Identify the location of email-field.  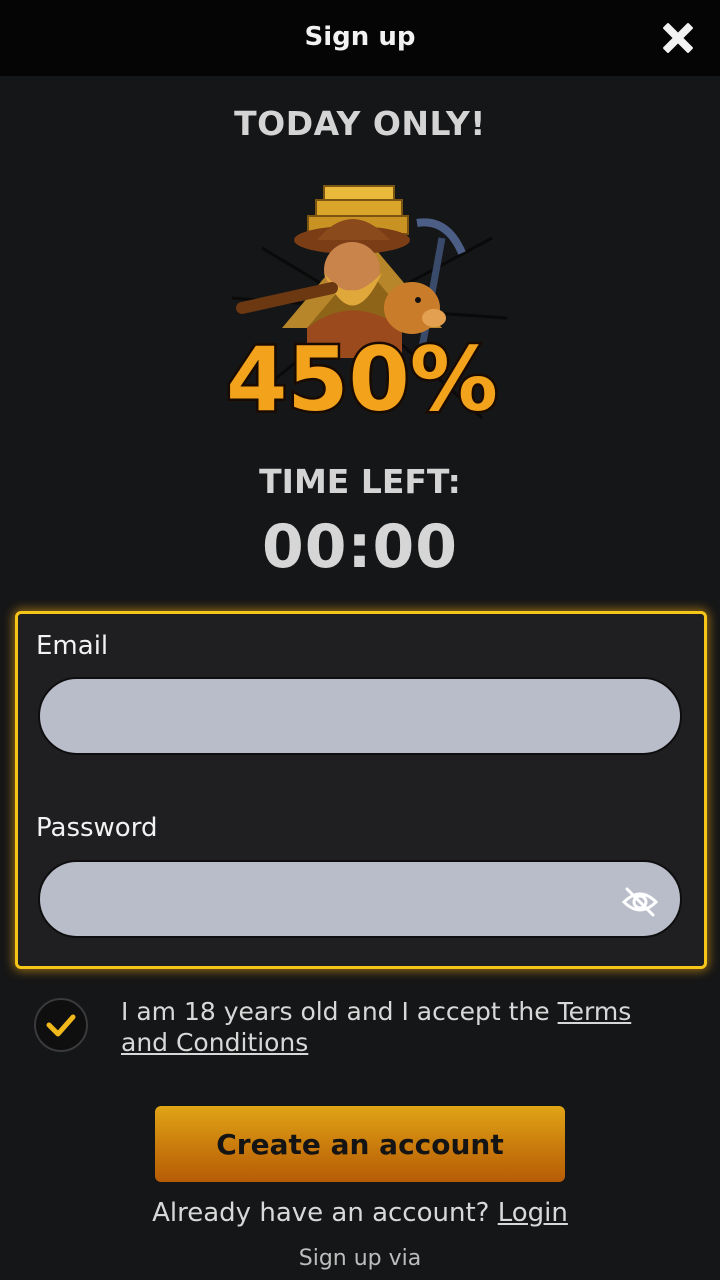
(360, 716).